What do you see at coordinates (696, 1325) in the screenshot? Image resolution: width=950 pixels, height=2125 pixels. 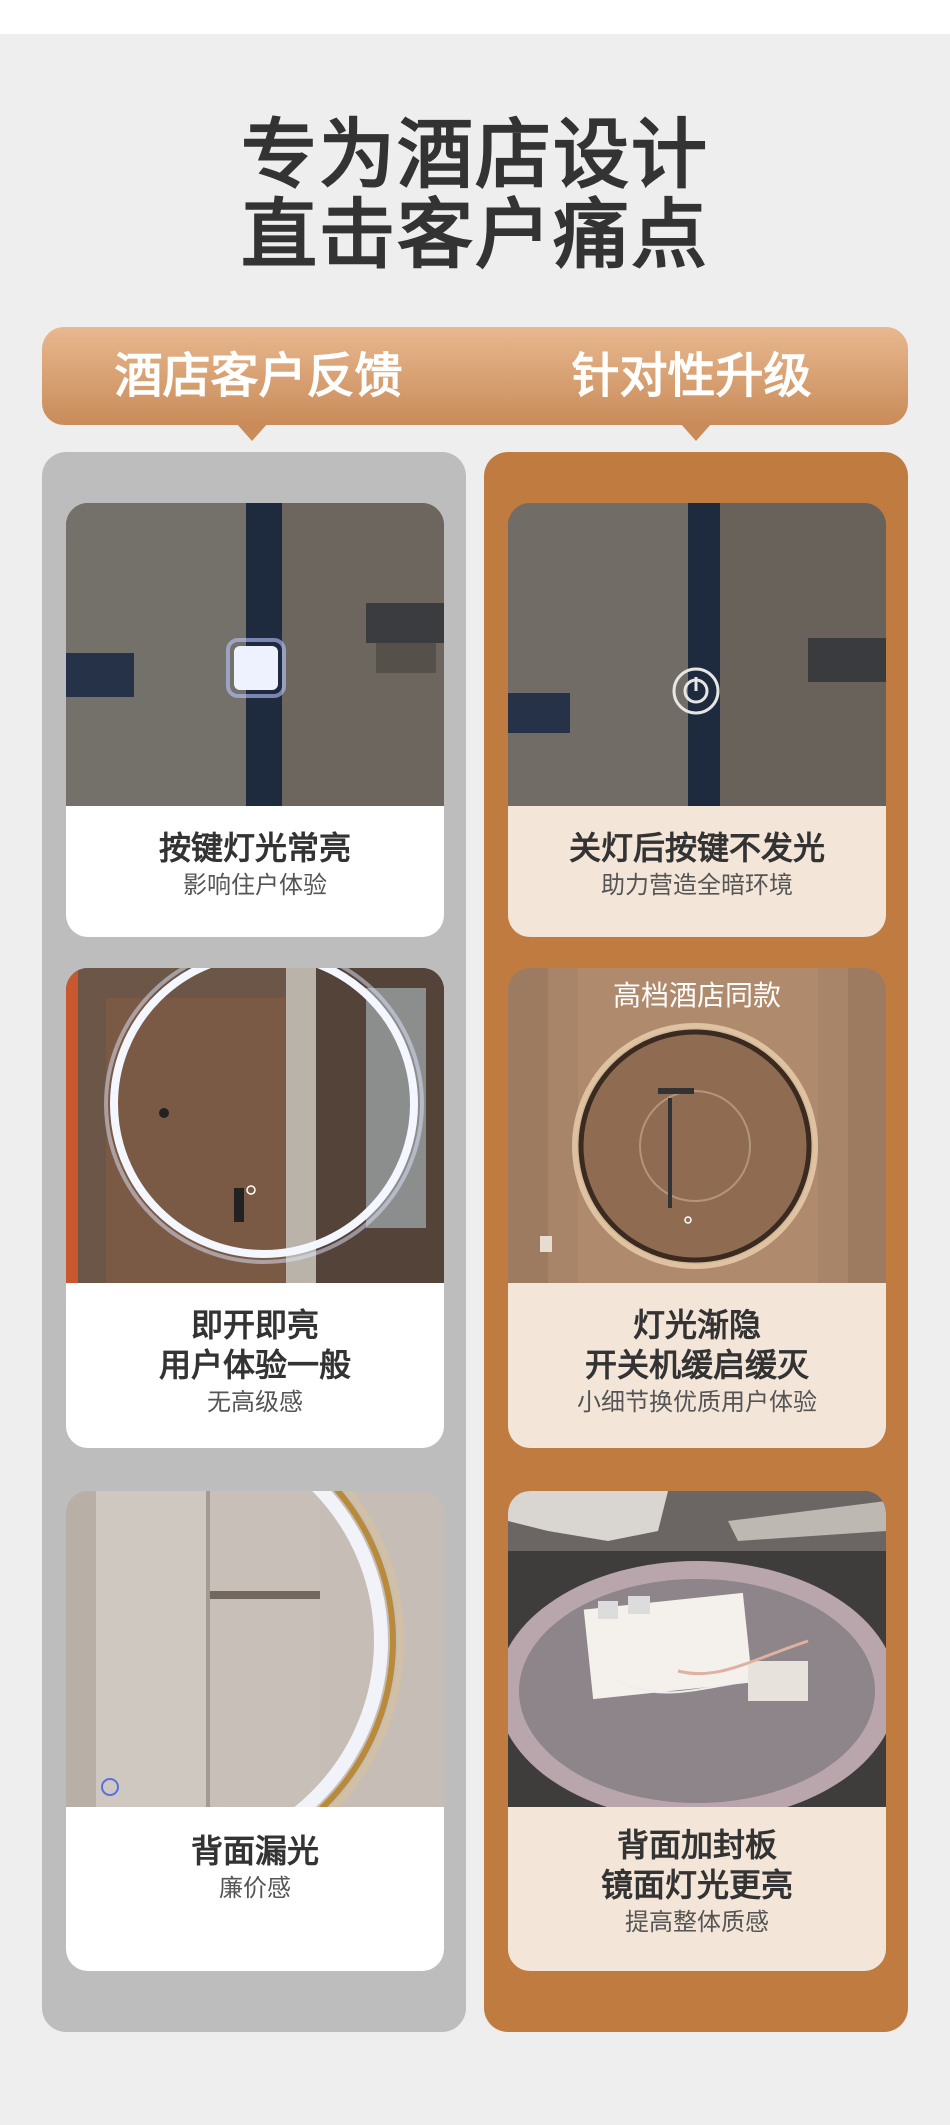 I see `upgrade-card-2-headline-1: 灯光渐隐` at bounding box center [696, 1325].